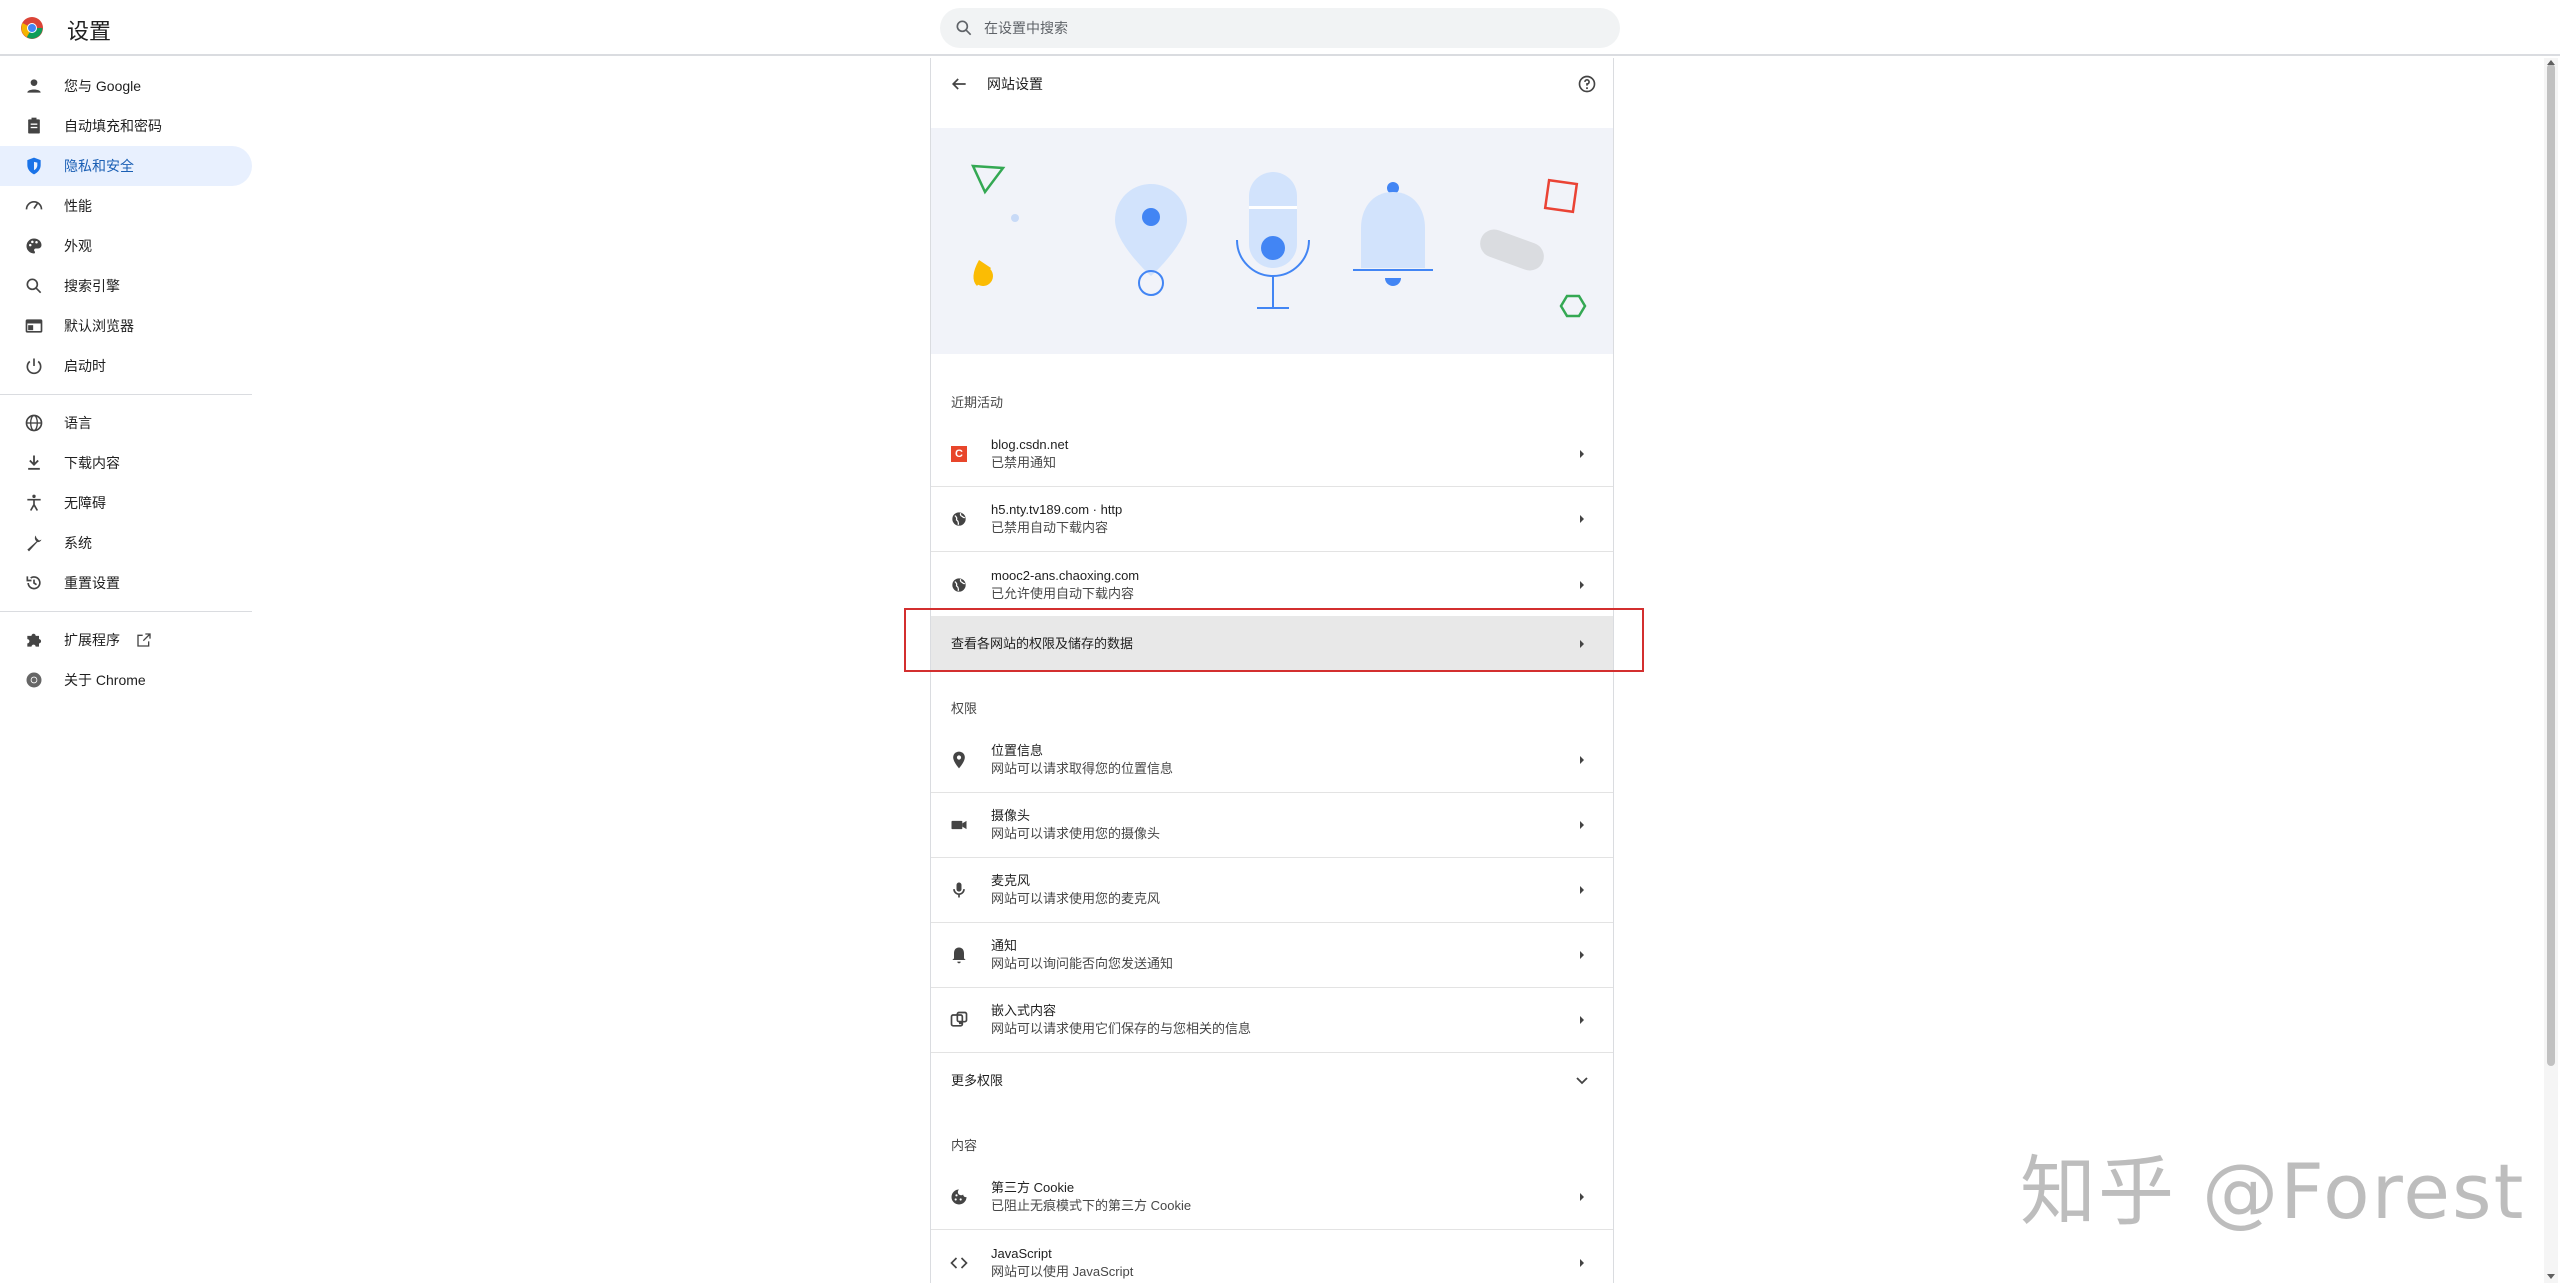  Describe the element at coordinates (977, 1080) in the screenshot. I see `more-permissions-label: 更多权限` at that location.